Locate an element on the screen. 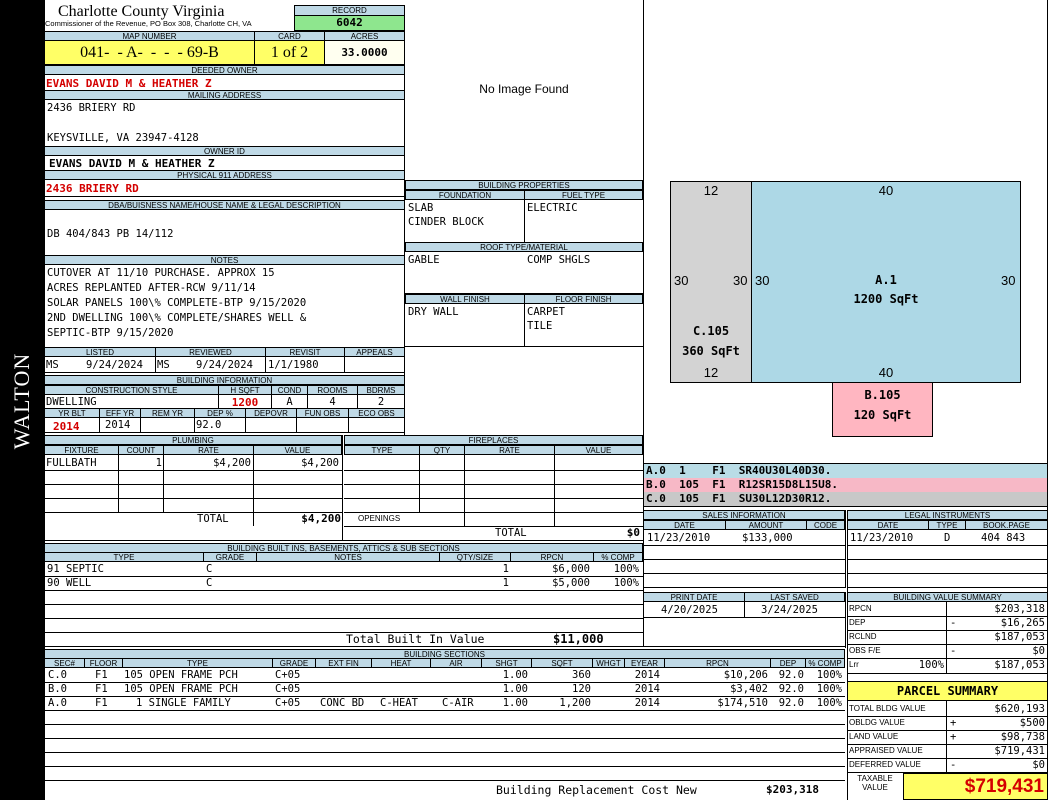 Image resolution: width=1050 pixels, height=800 pixels. fuel-value: ELECTRIC is located at coordinates (552, 208).